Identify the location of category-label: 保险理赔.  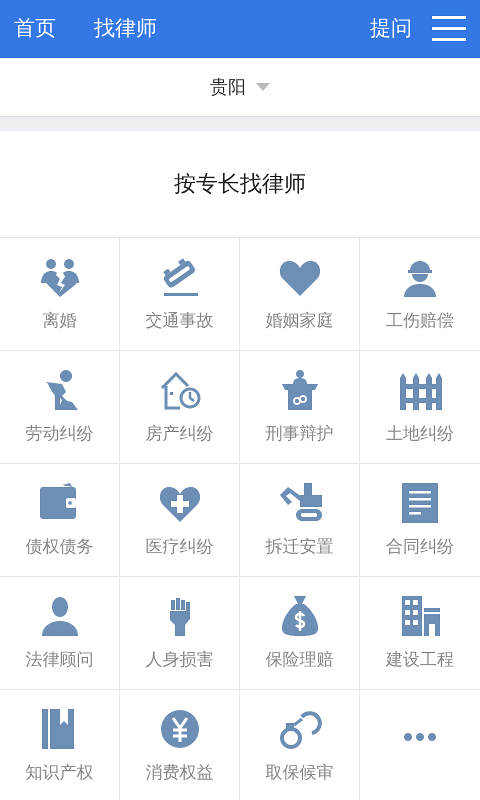
(300, 660).